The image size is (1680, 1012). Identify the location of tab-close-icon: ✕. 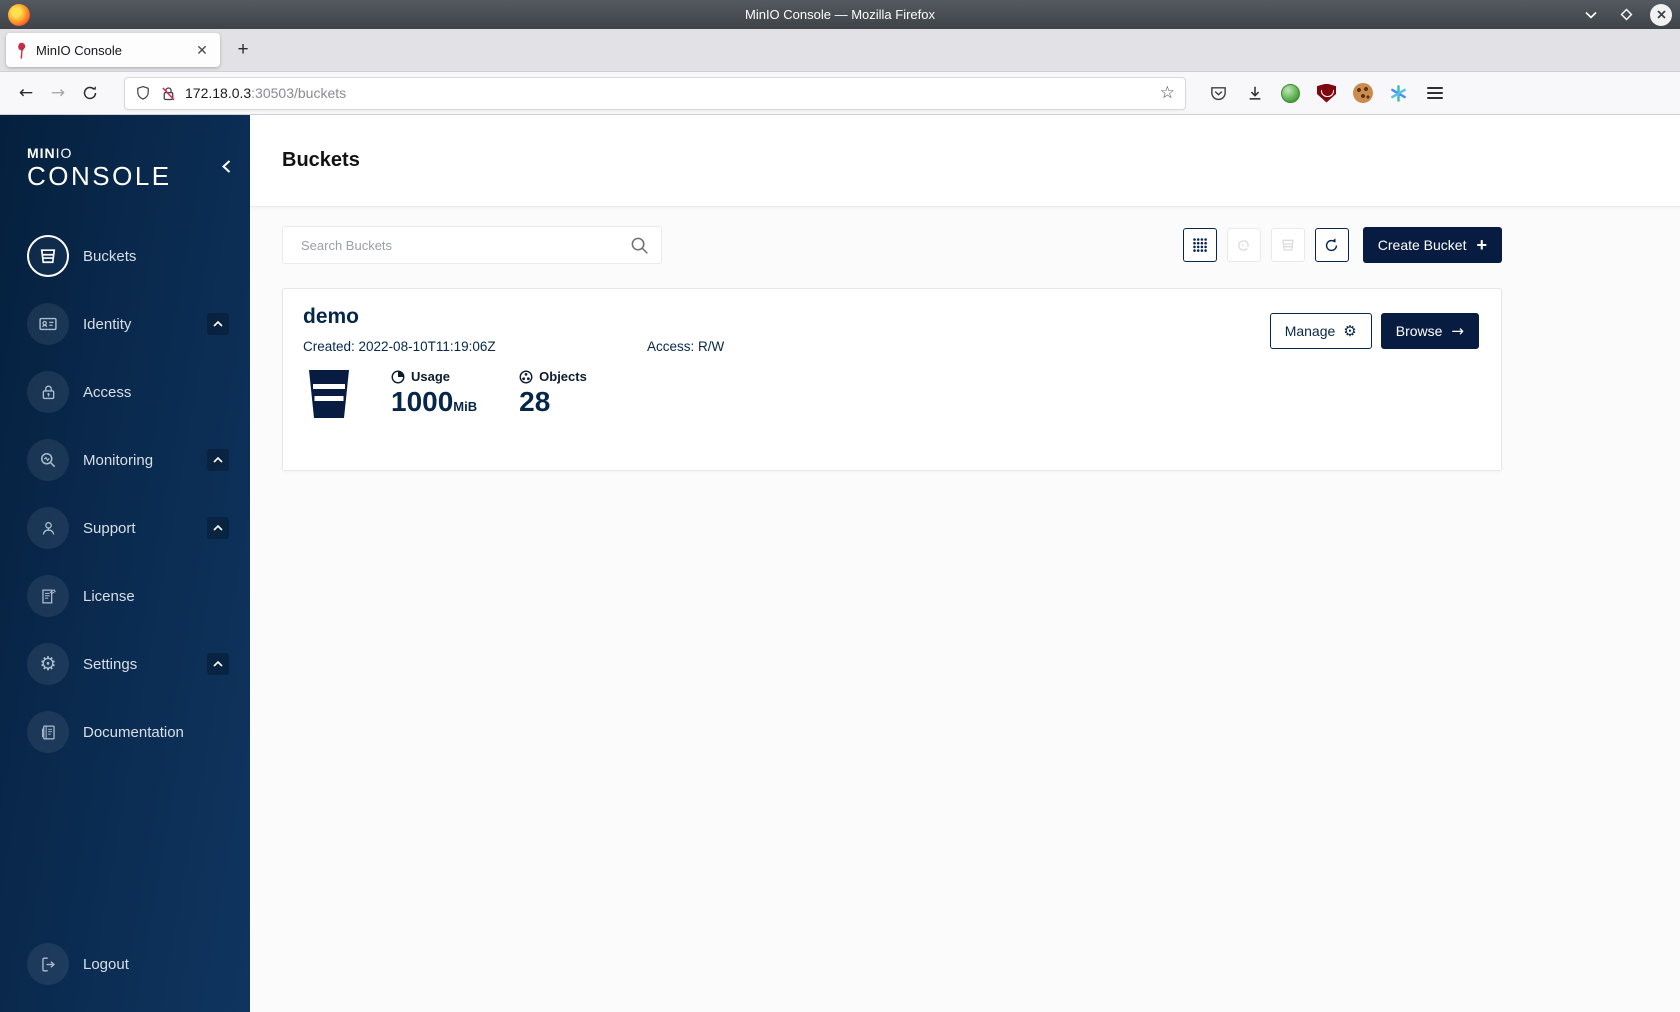
(202, 50).